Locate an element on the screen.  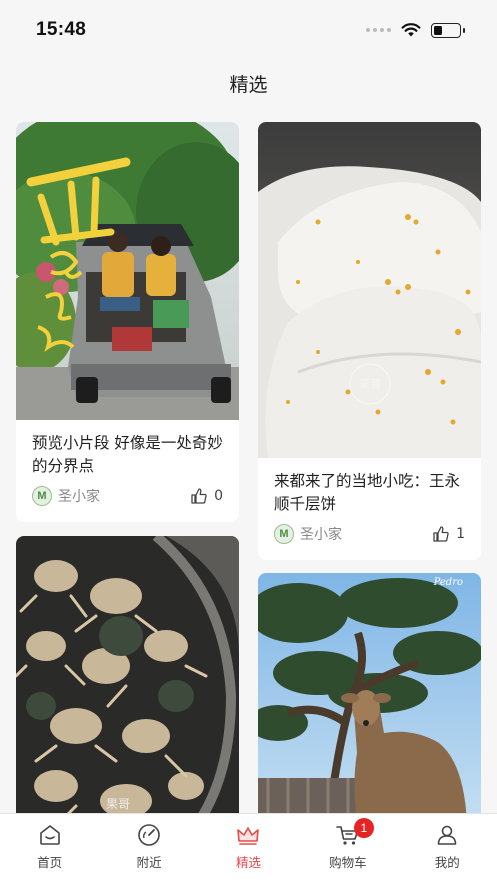
status-icons is located at coordinates (415, 30).